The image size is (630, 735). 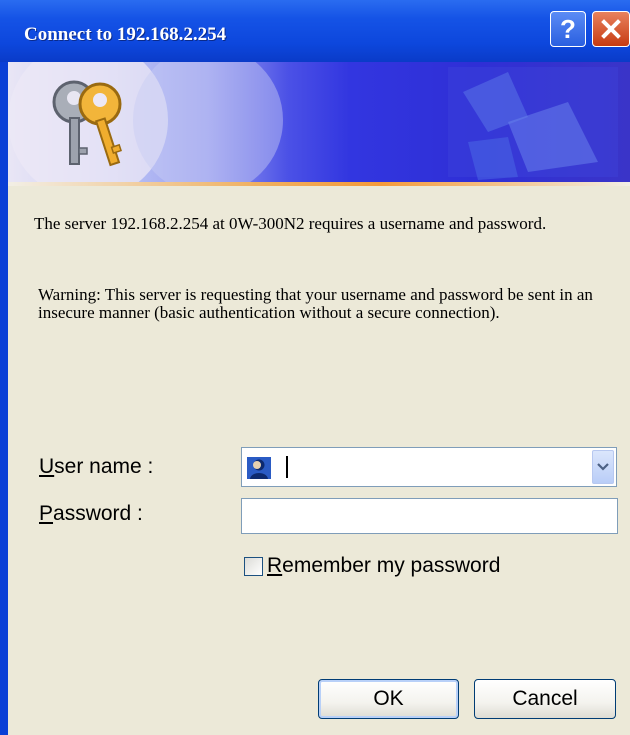 I want to click on password-input, so click(x=429, y=516).